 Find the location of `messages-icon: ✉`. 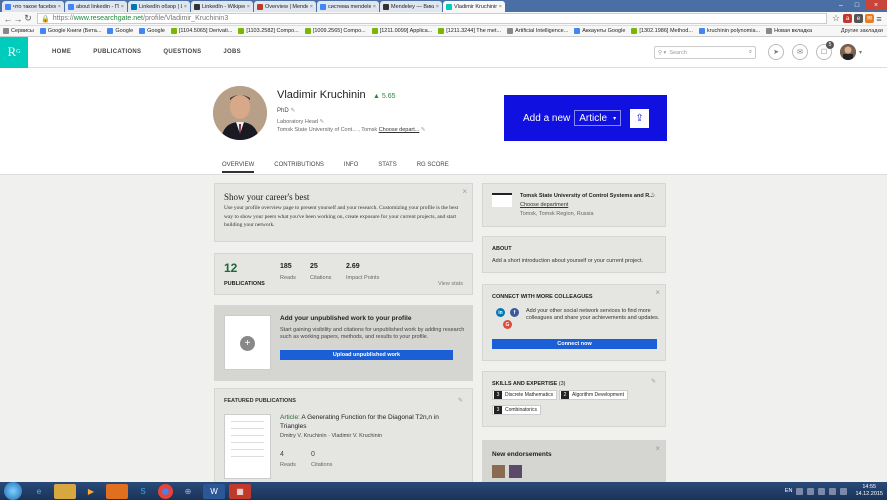

messages-icon: ✉ is located at coordinates (800, 52).